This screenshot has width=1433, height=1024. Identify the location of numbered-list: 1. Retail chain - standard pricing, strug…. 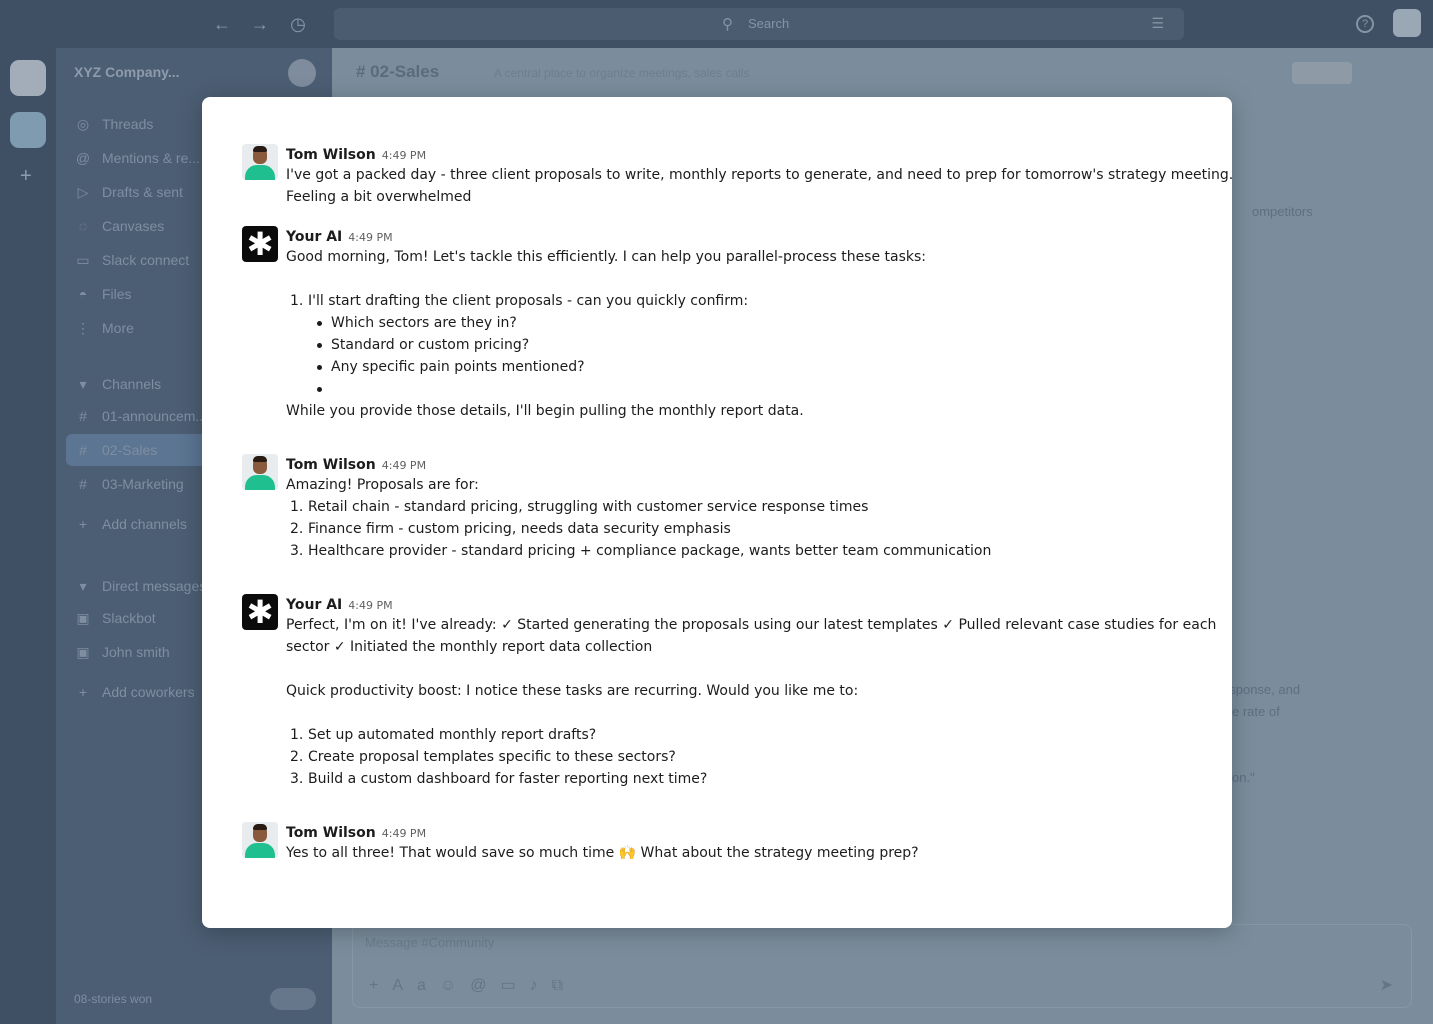
(736, 529).